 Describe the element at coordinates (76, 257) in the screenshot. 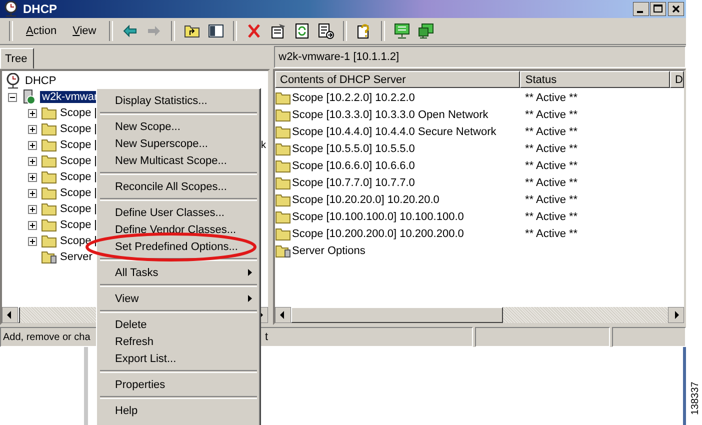

I see `tree-item: Server` at that location.